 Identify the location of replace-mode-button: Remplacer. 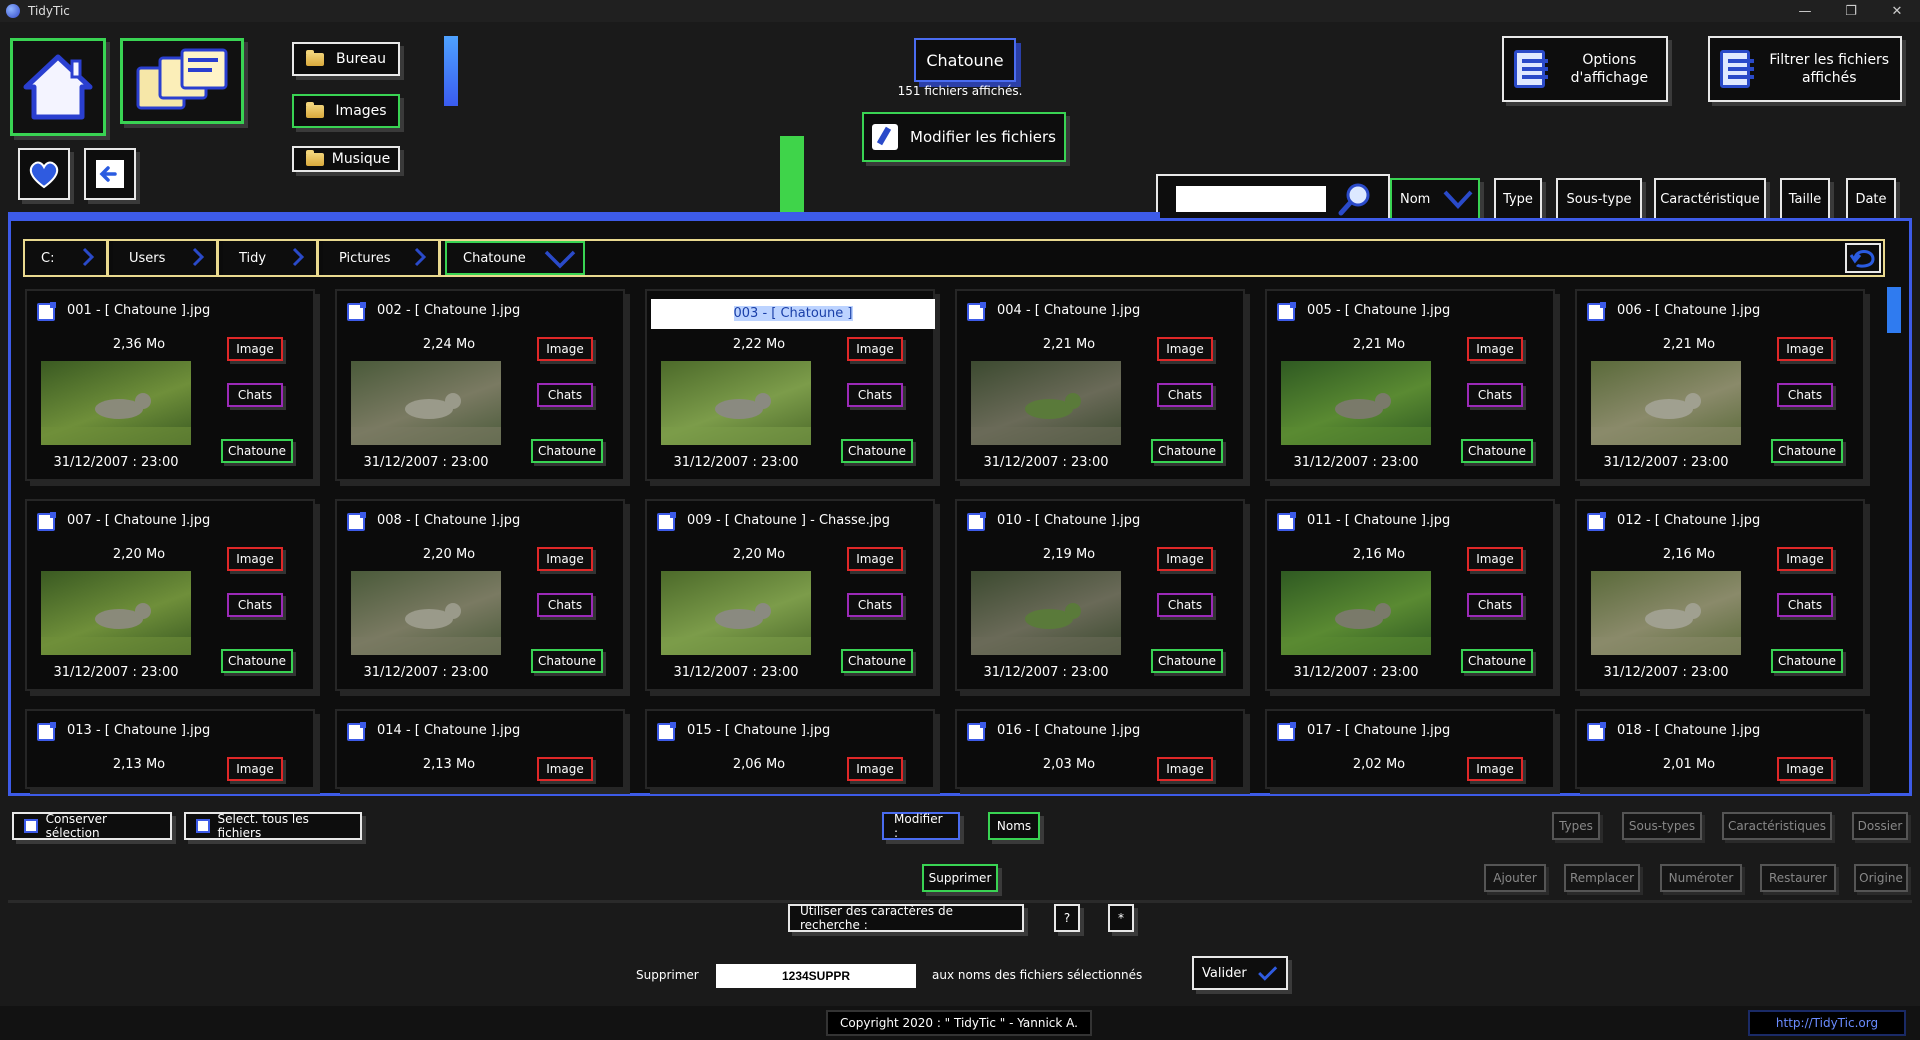
(1602, 878).